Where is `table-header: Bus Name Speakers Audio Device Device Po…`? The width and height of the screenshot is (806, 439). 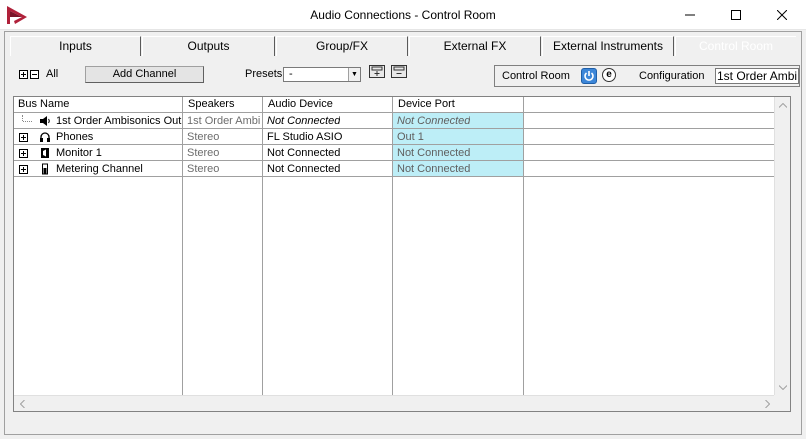 table-header: Bus Name Speakers Audio Device Device Po… is located at coordinates (394, 105).